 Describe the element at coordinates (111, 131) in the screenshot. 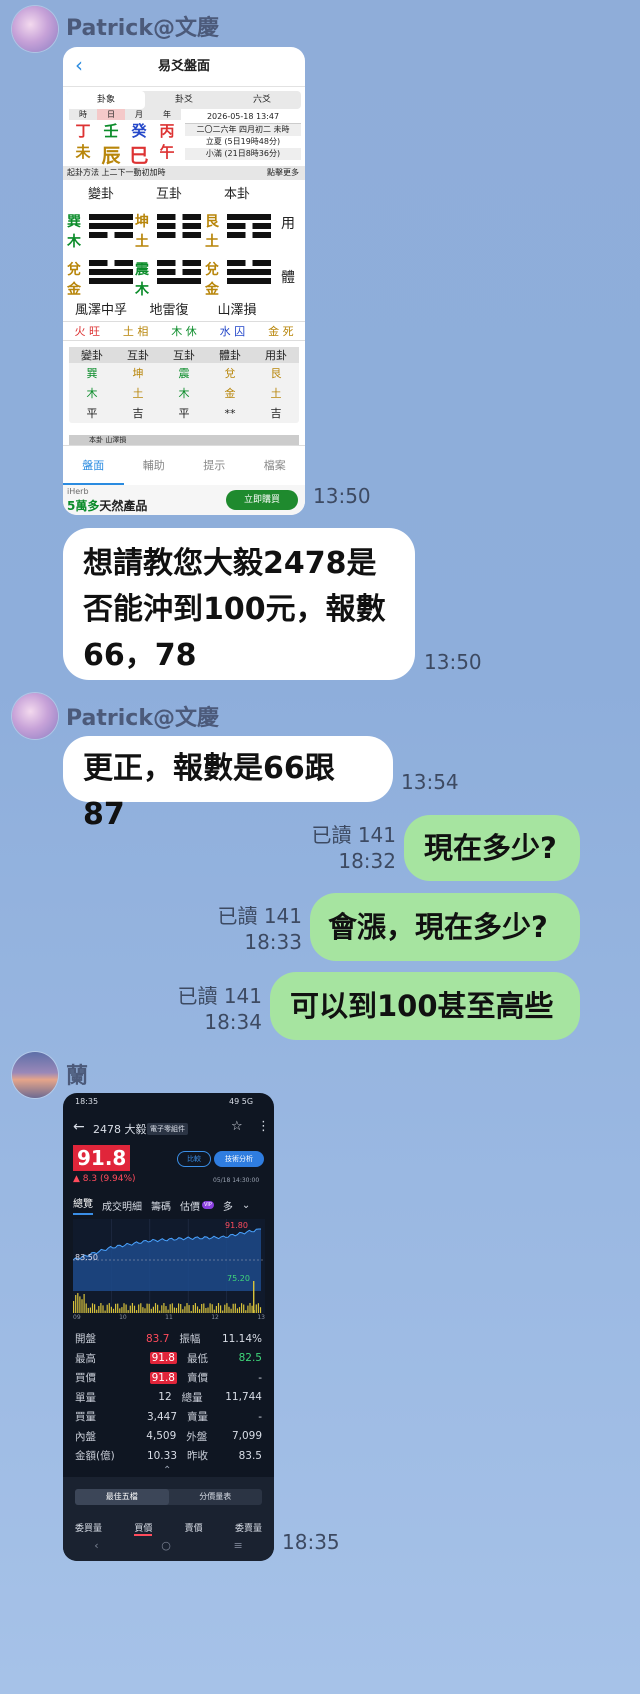

I see `stem: 壬` at that location.